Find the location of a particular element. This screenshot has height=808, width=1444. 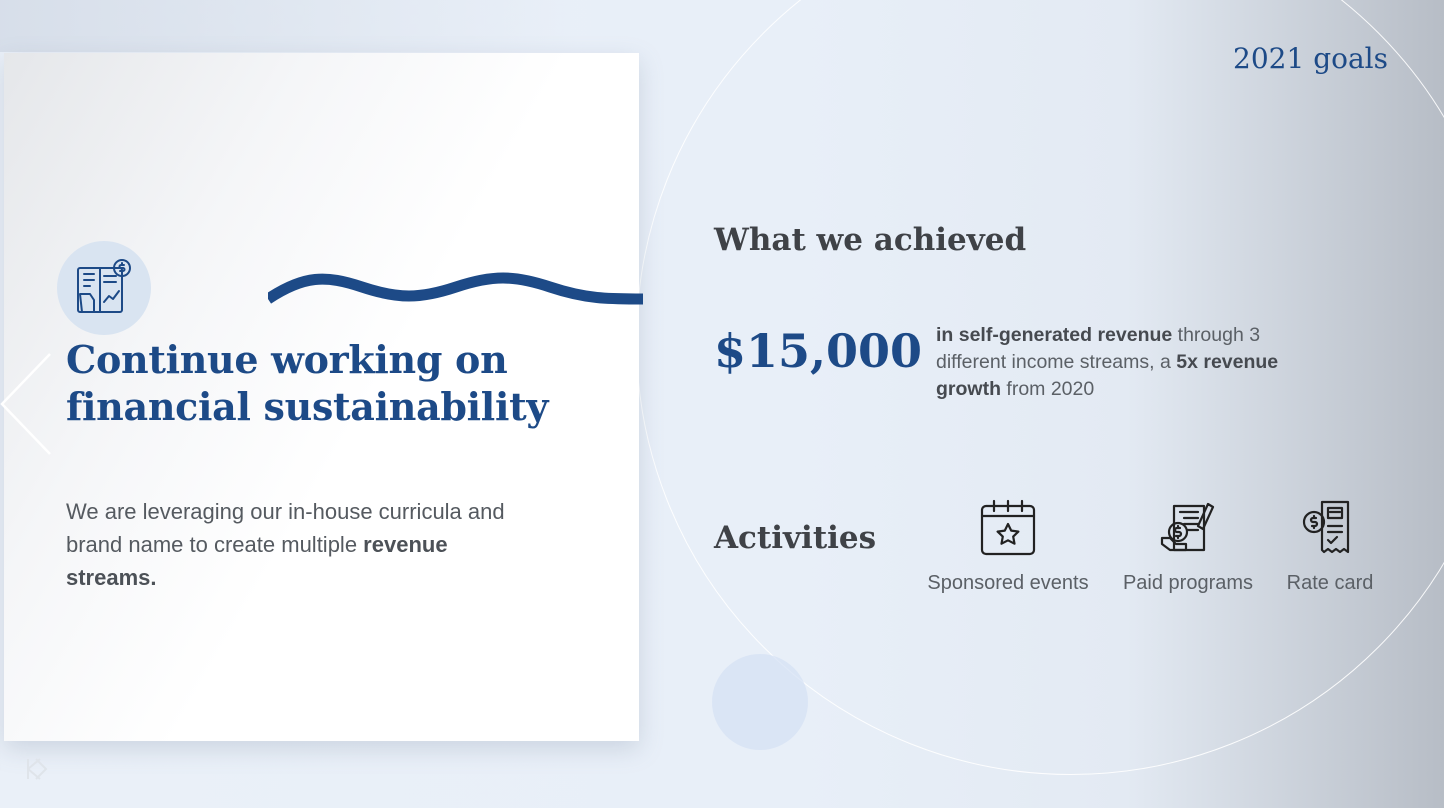

decorative-small-circle is located at coordinates (760, 702).